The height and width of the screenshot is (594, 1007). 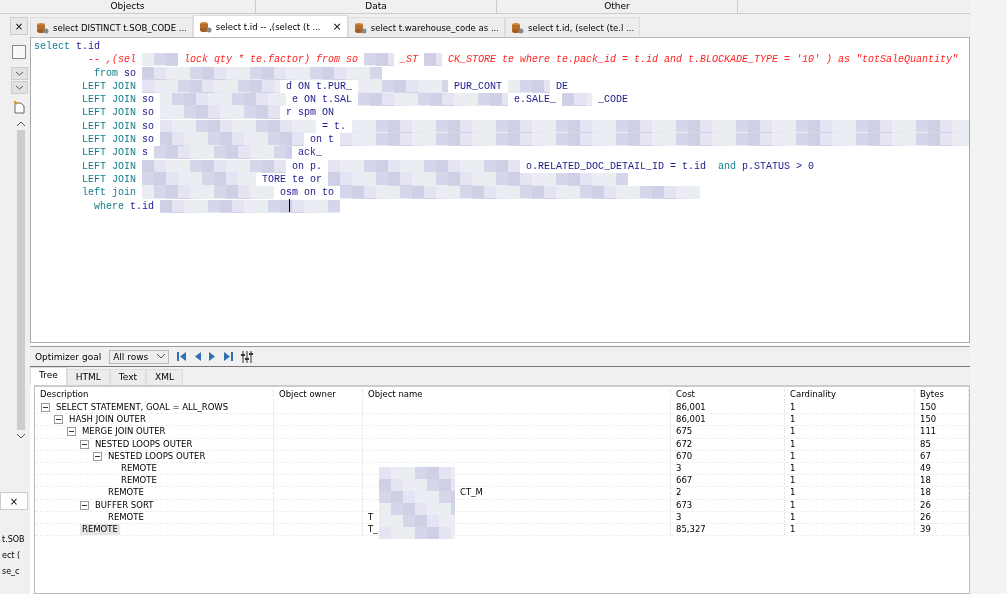 I want to click on list-item: ect (, so click(x=10, y=556).